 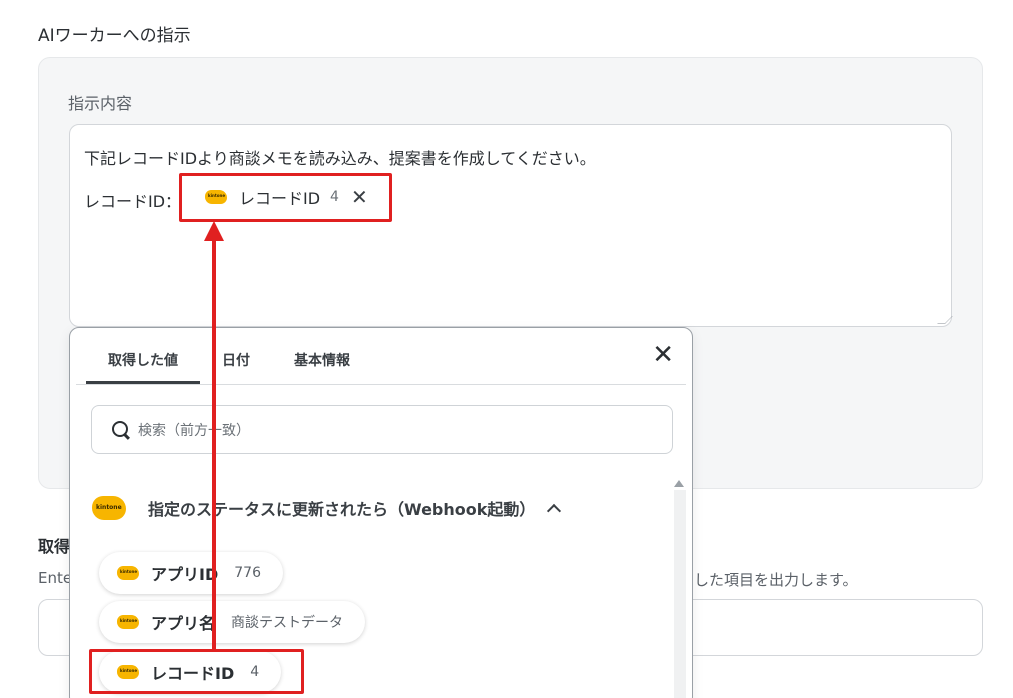 I want to click on value-item-record-id: kintone レコードID 4, so click(x=190, y=672).